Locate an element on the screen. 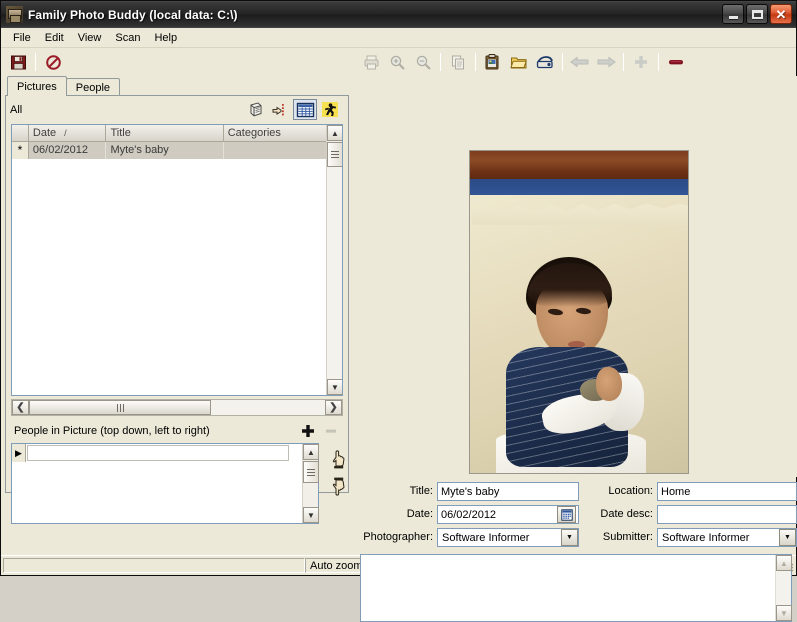  title-input: Myte's baby is located at coordinates (508, 491).